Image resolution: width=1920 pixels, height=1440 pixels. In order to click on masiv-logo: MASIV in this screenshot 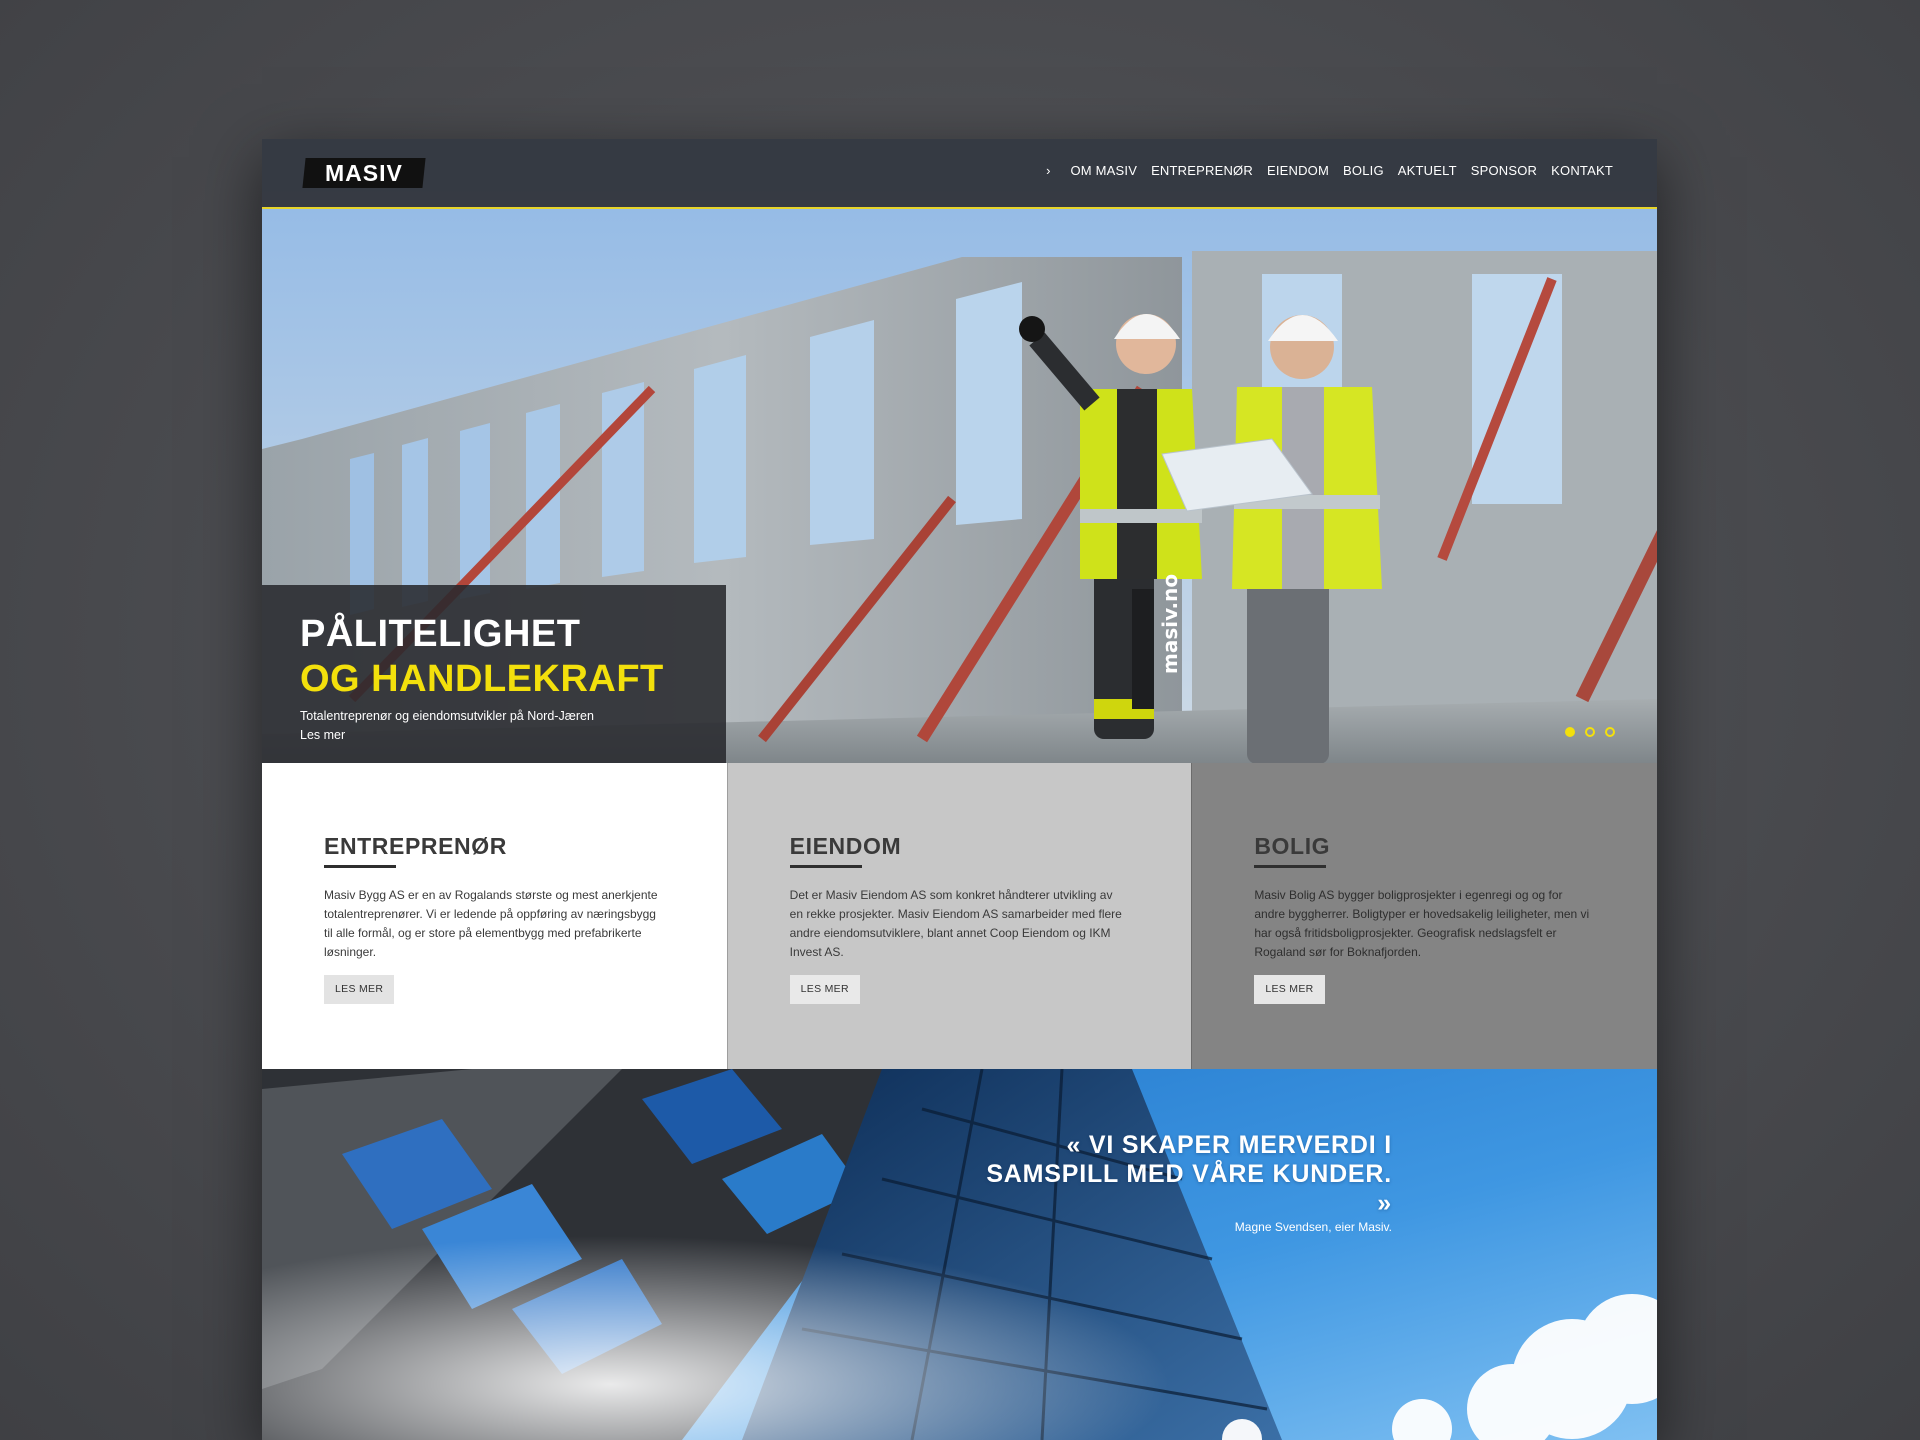, I will do `click(364, 173)`.